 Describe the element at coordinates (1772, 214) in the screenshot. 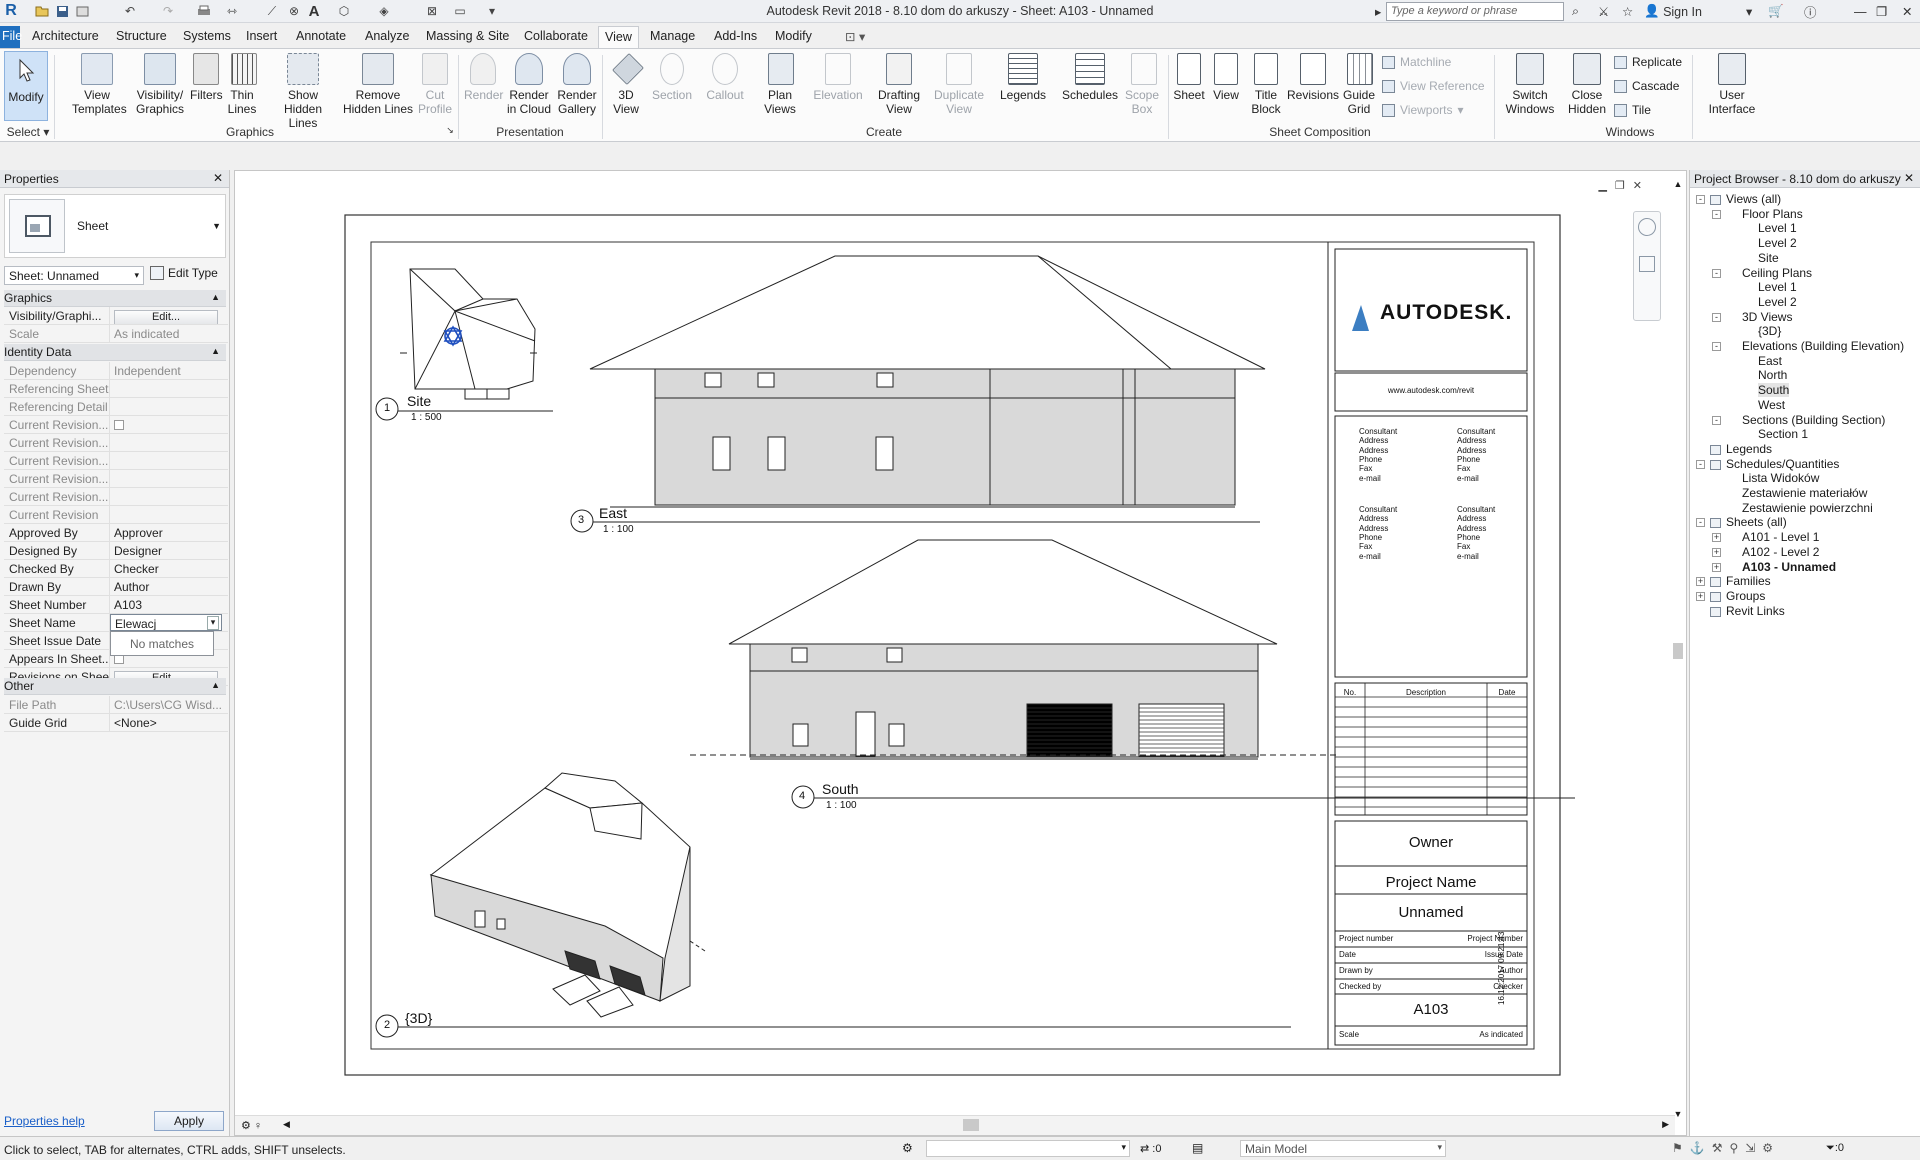

I see `browser-item: Floor Plans` at that location.